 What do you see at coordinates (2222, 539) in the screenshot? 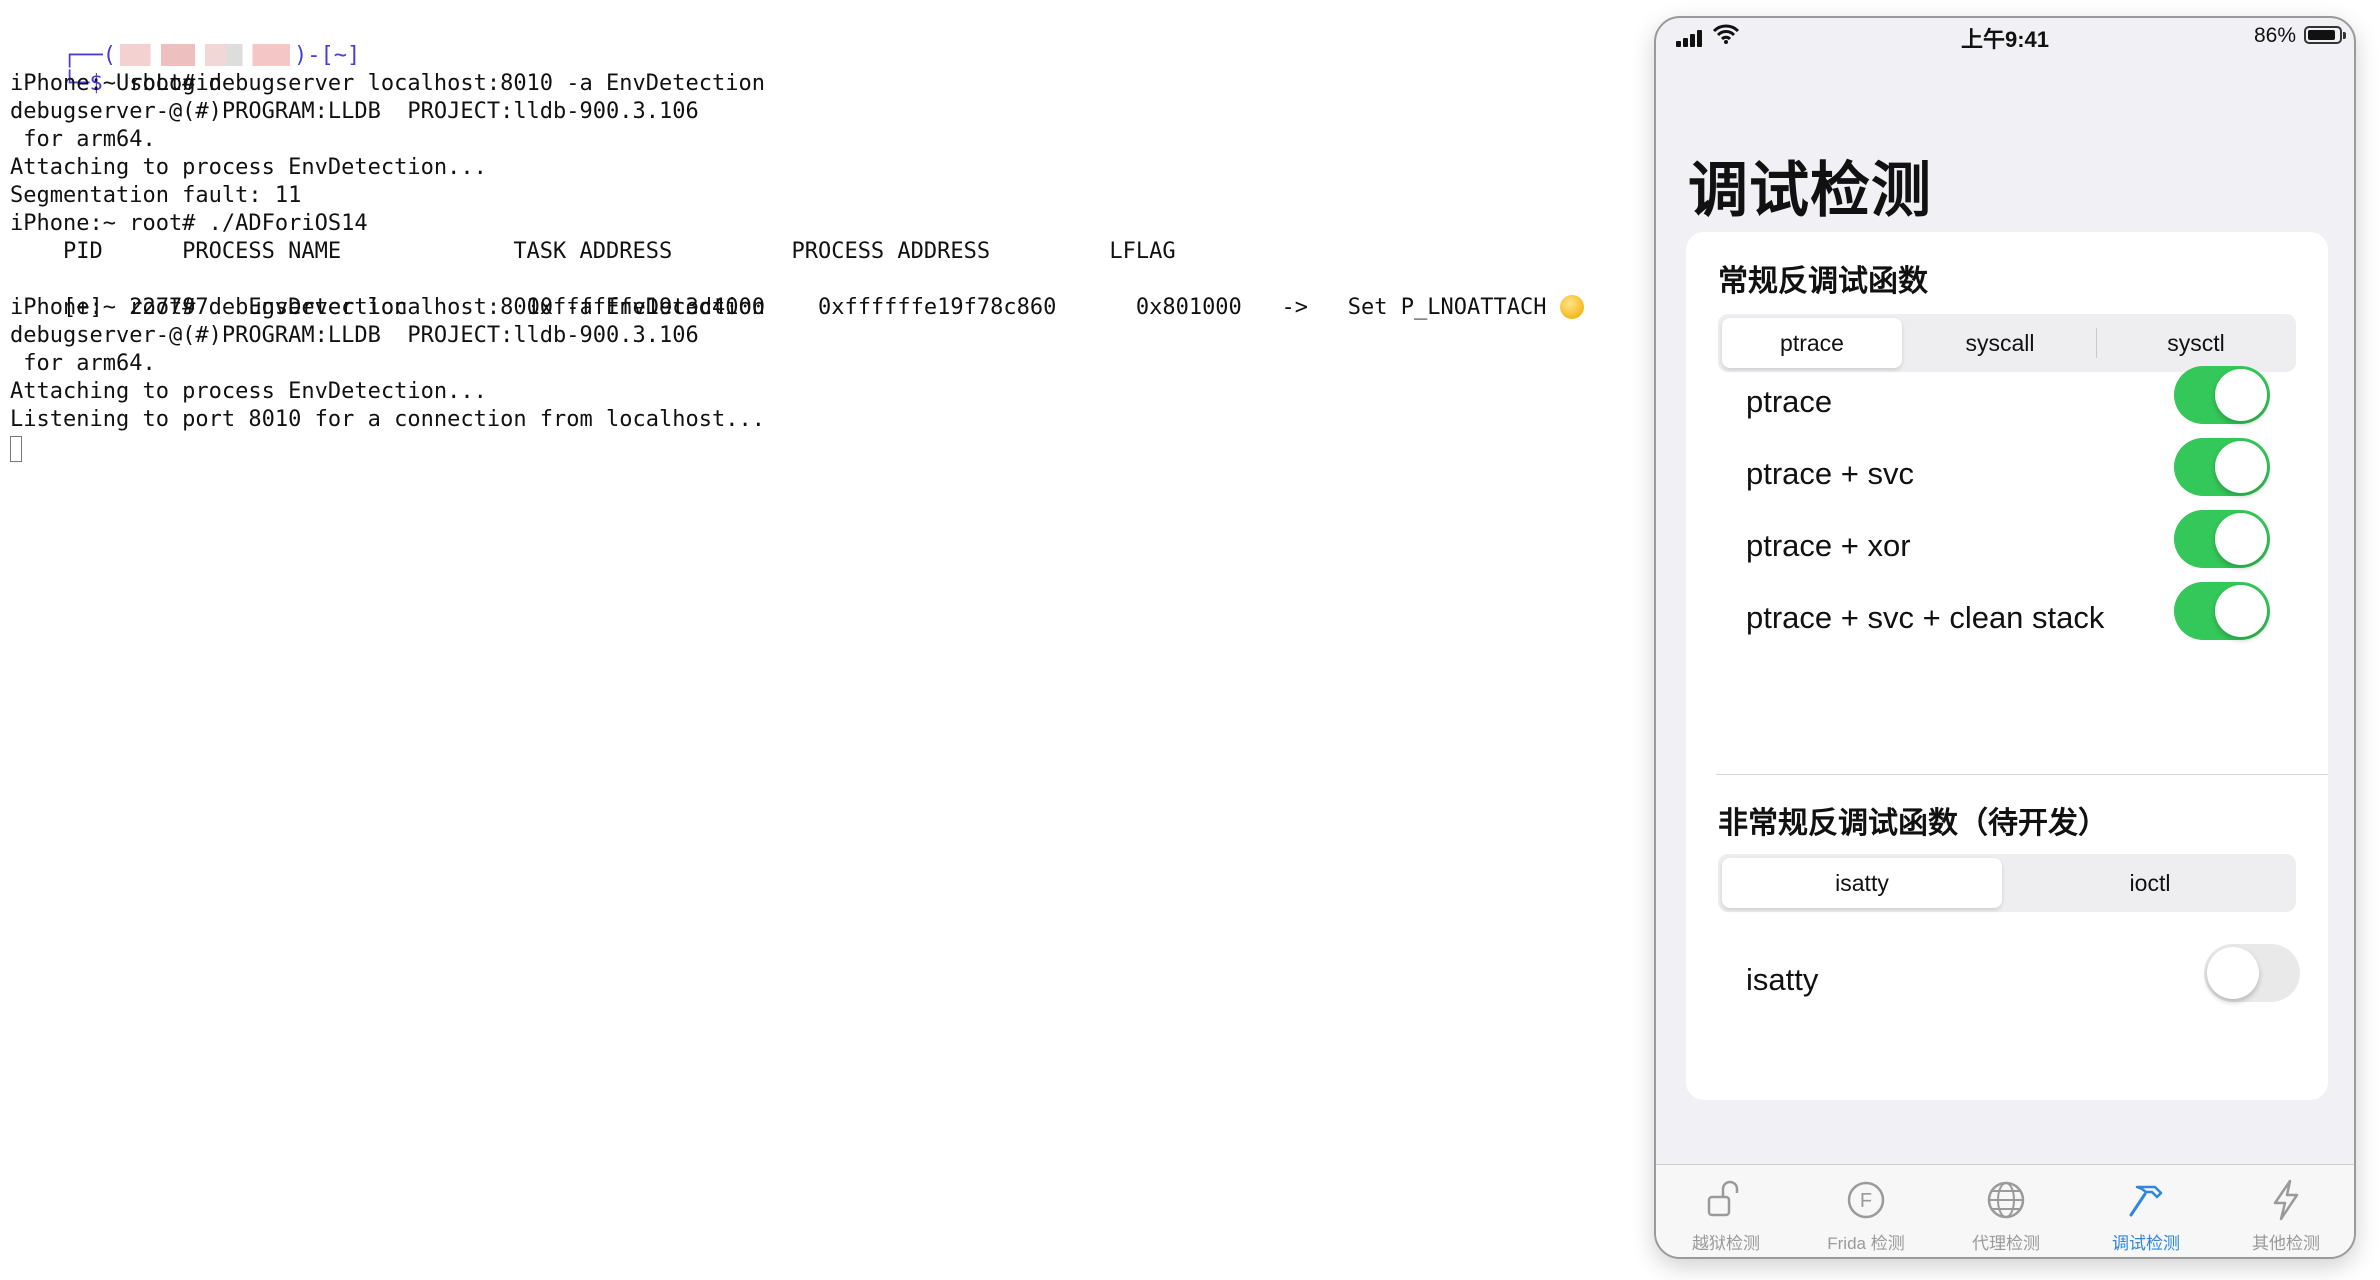
I see `toggle-ptrace-xor` at bounding box center [2222, 539].